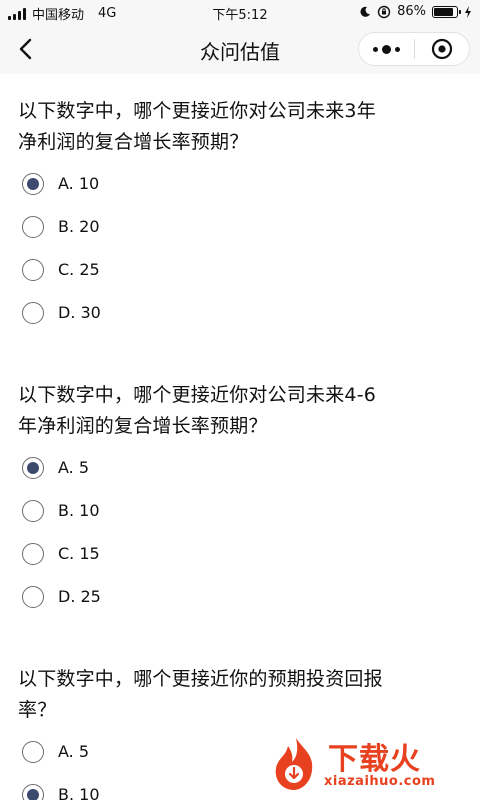  Describe the element at coordinates (411, 11) in the screenshot. I see `battery-percent: 86%` at that location.